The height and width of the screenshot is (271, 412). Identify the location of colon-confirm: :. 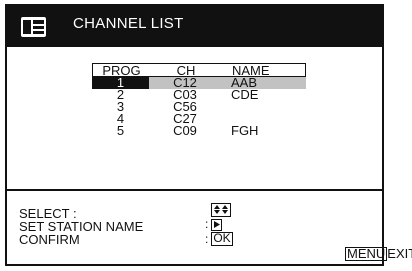
(207, 239).